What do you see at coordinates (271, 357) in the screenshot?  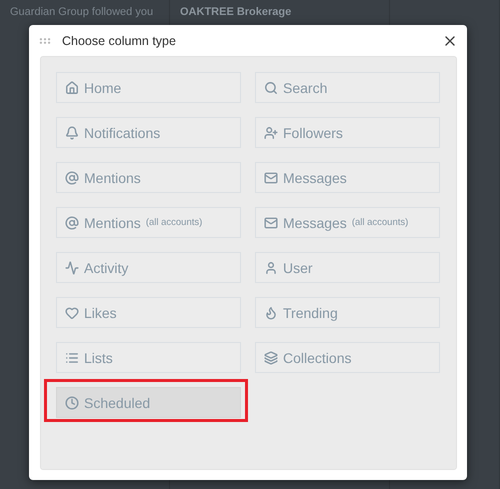 I see `stacked-cards-icon` at bounding box center [271, 357].